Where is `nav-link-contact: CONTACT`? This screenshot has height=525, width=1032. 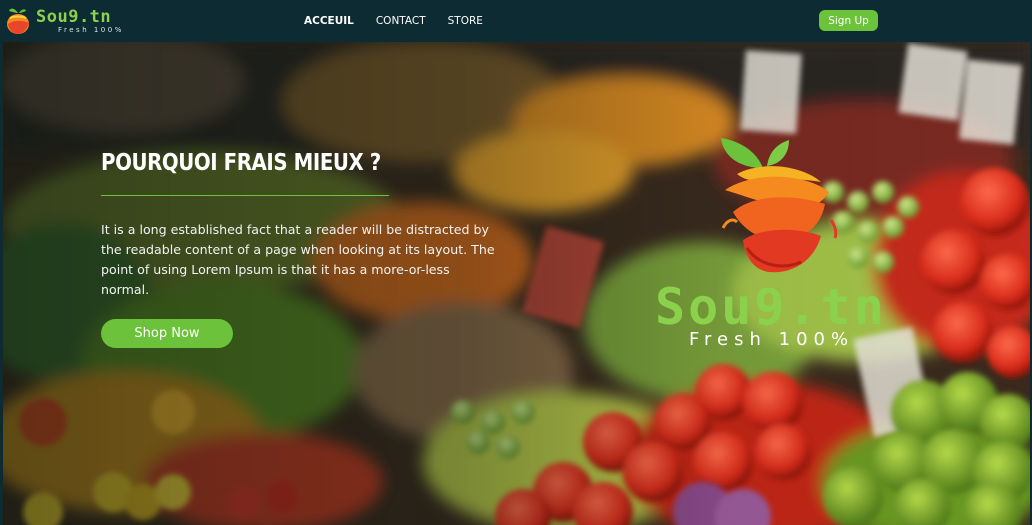 nav-link-contact: CONTACT is located at coordinates (401, 21).